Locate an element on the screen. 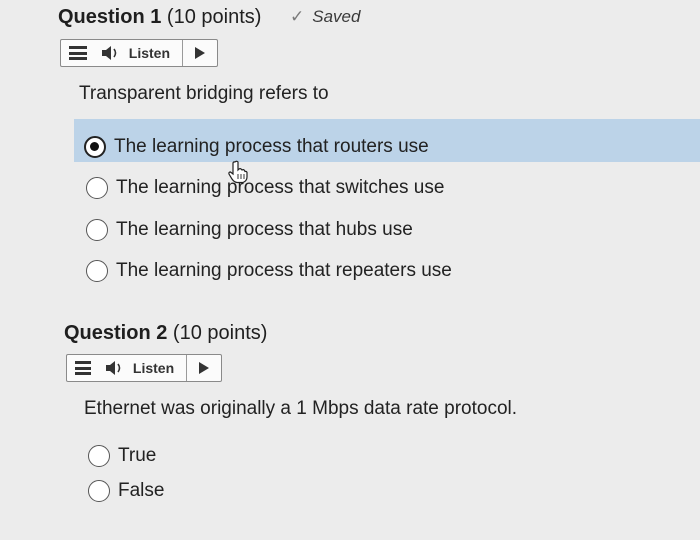  saved-status: ✓ Saved is located at coordinates (325, 17).